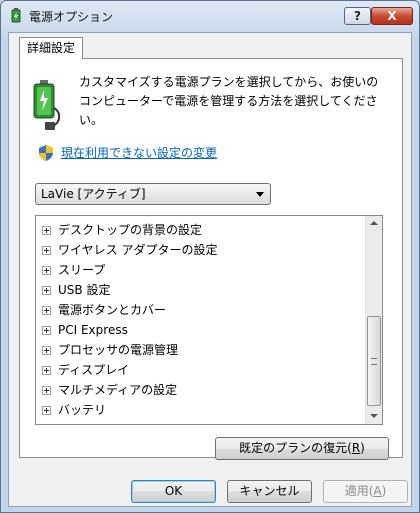 This screenshot has height=513, width=420. What do you see at coordinates (377, 491) in the screenshot?
I see `apply-button-accesskey: A` at bounding box center [377, 491].